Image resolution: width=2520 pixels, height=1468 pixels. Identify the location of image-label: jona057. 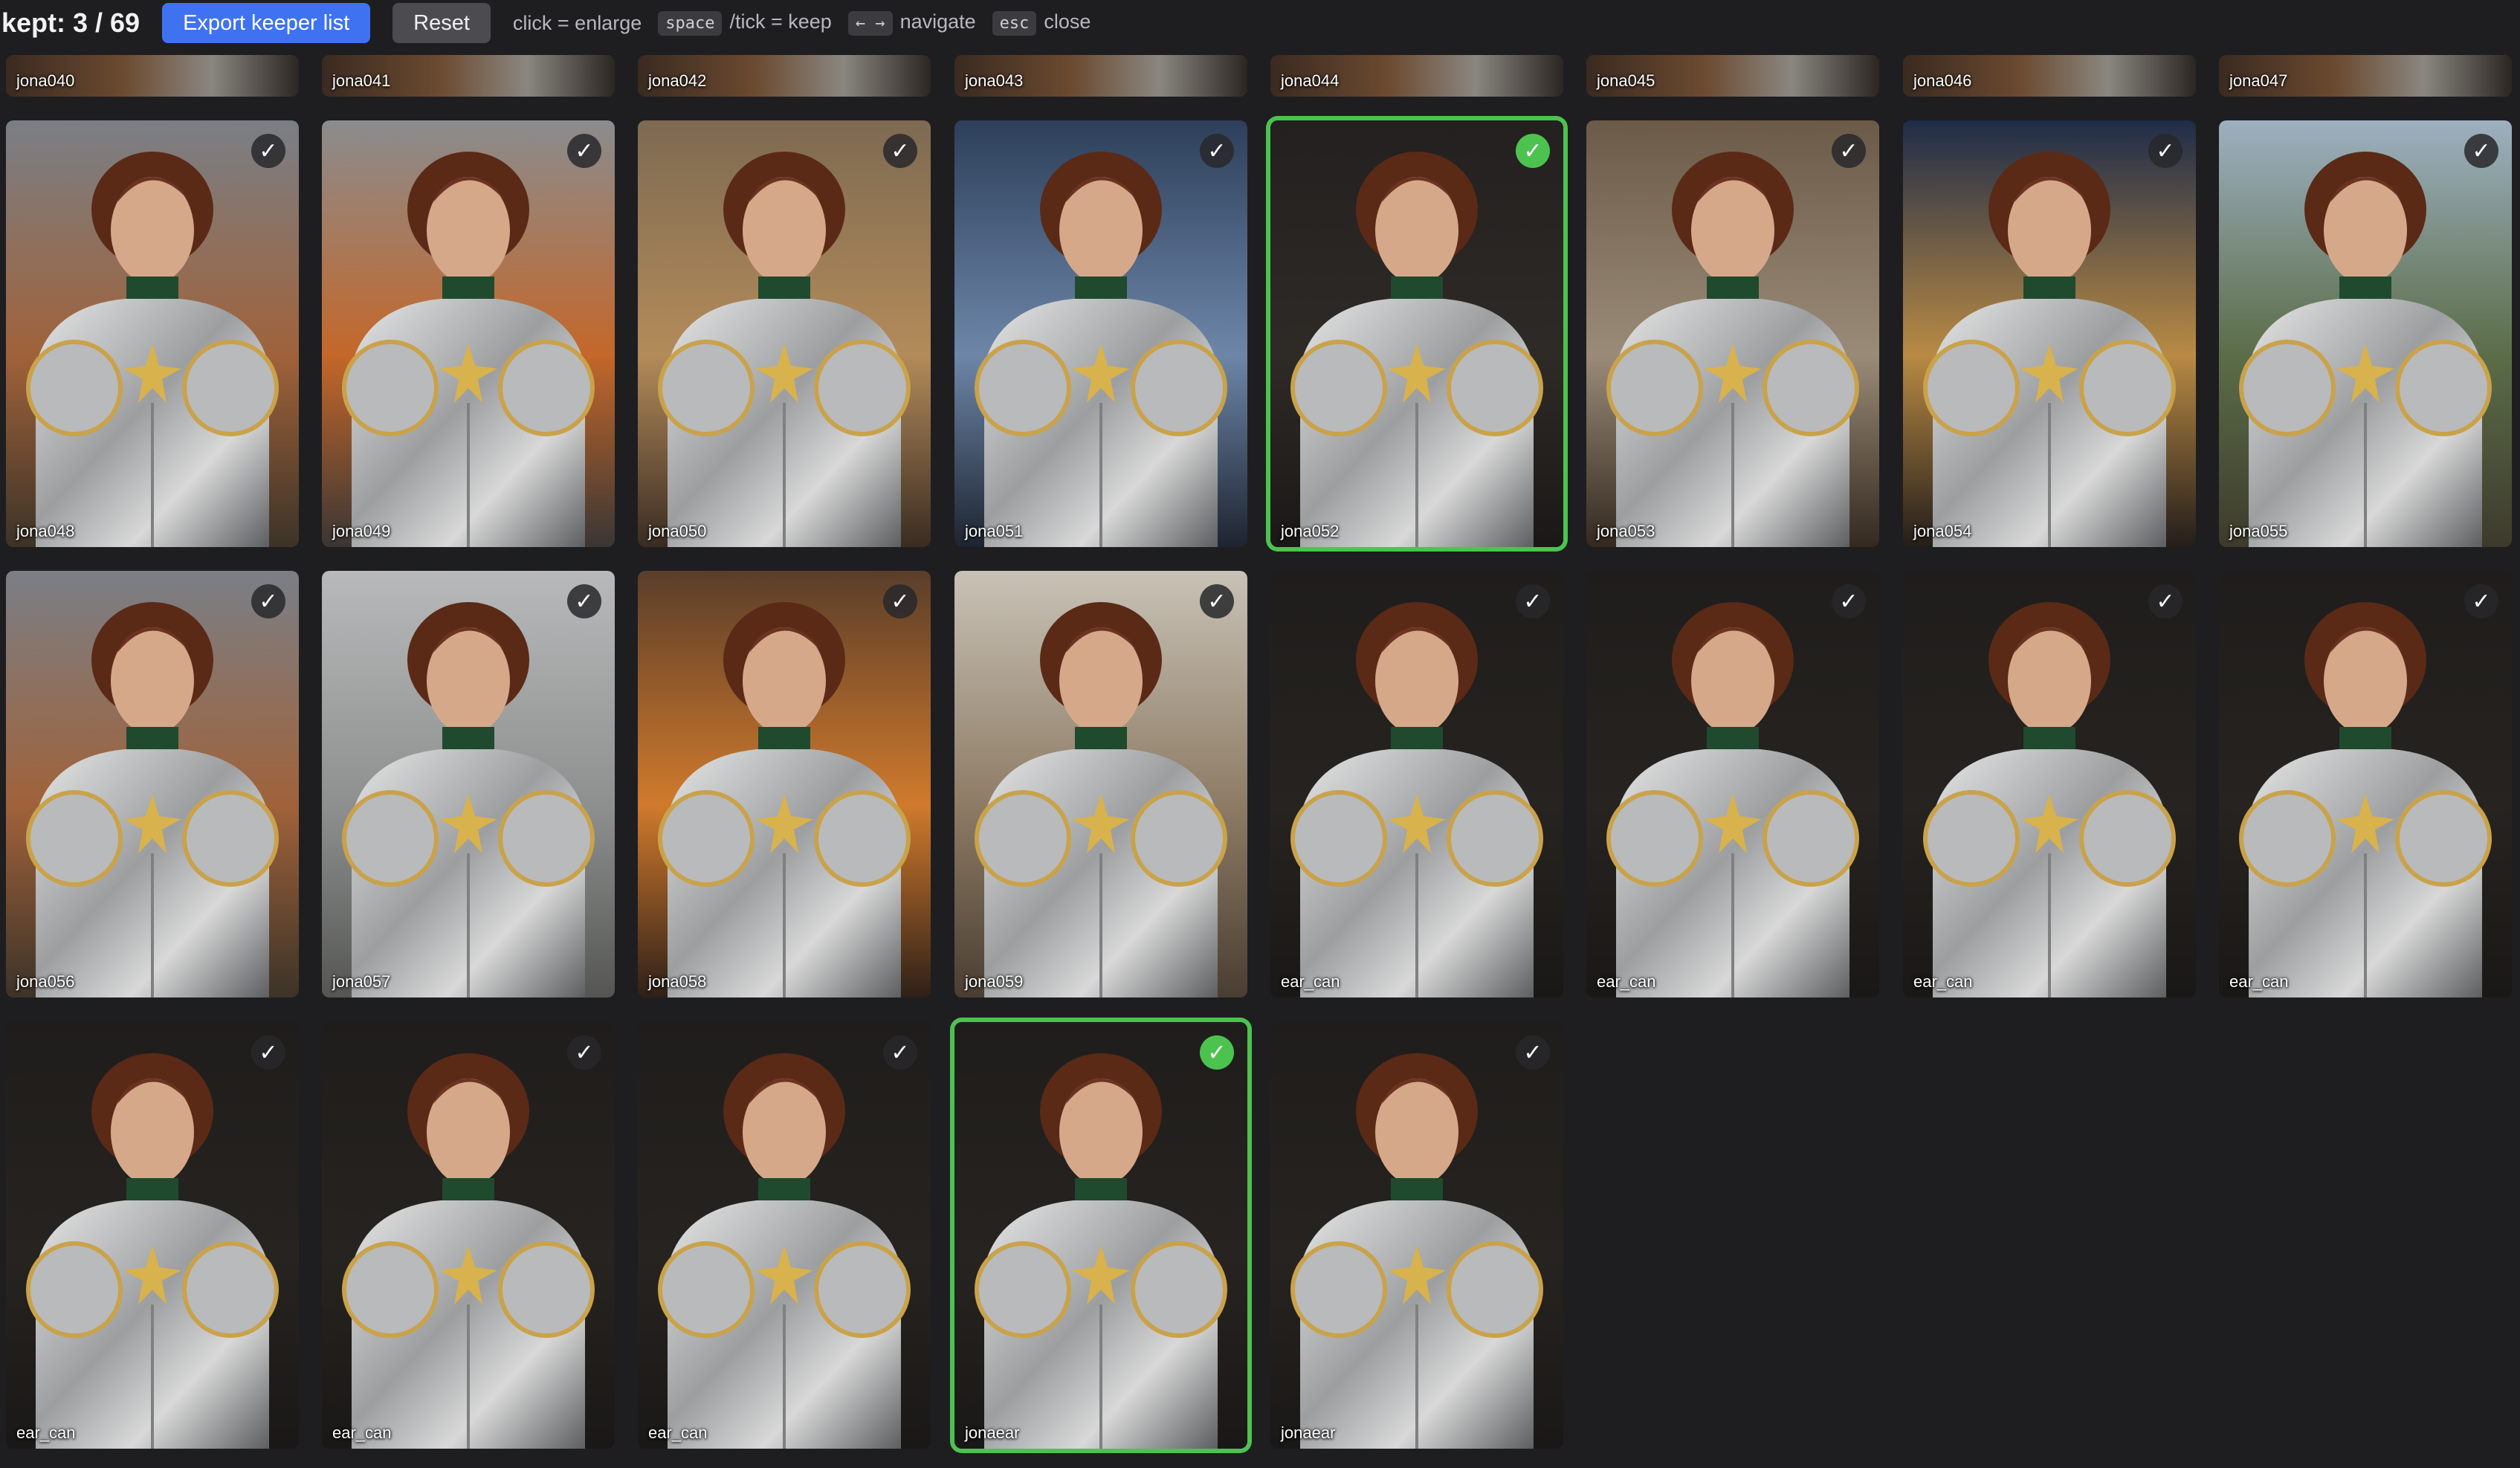
(362, 981).